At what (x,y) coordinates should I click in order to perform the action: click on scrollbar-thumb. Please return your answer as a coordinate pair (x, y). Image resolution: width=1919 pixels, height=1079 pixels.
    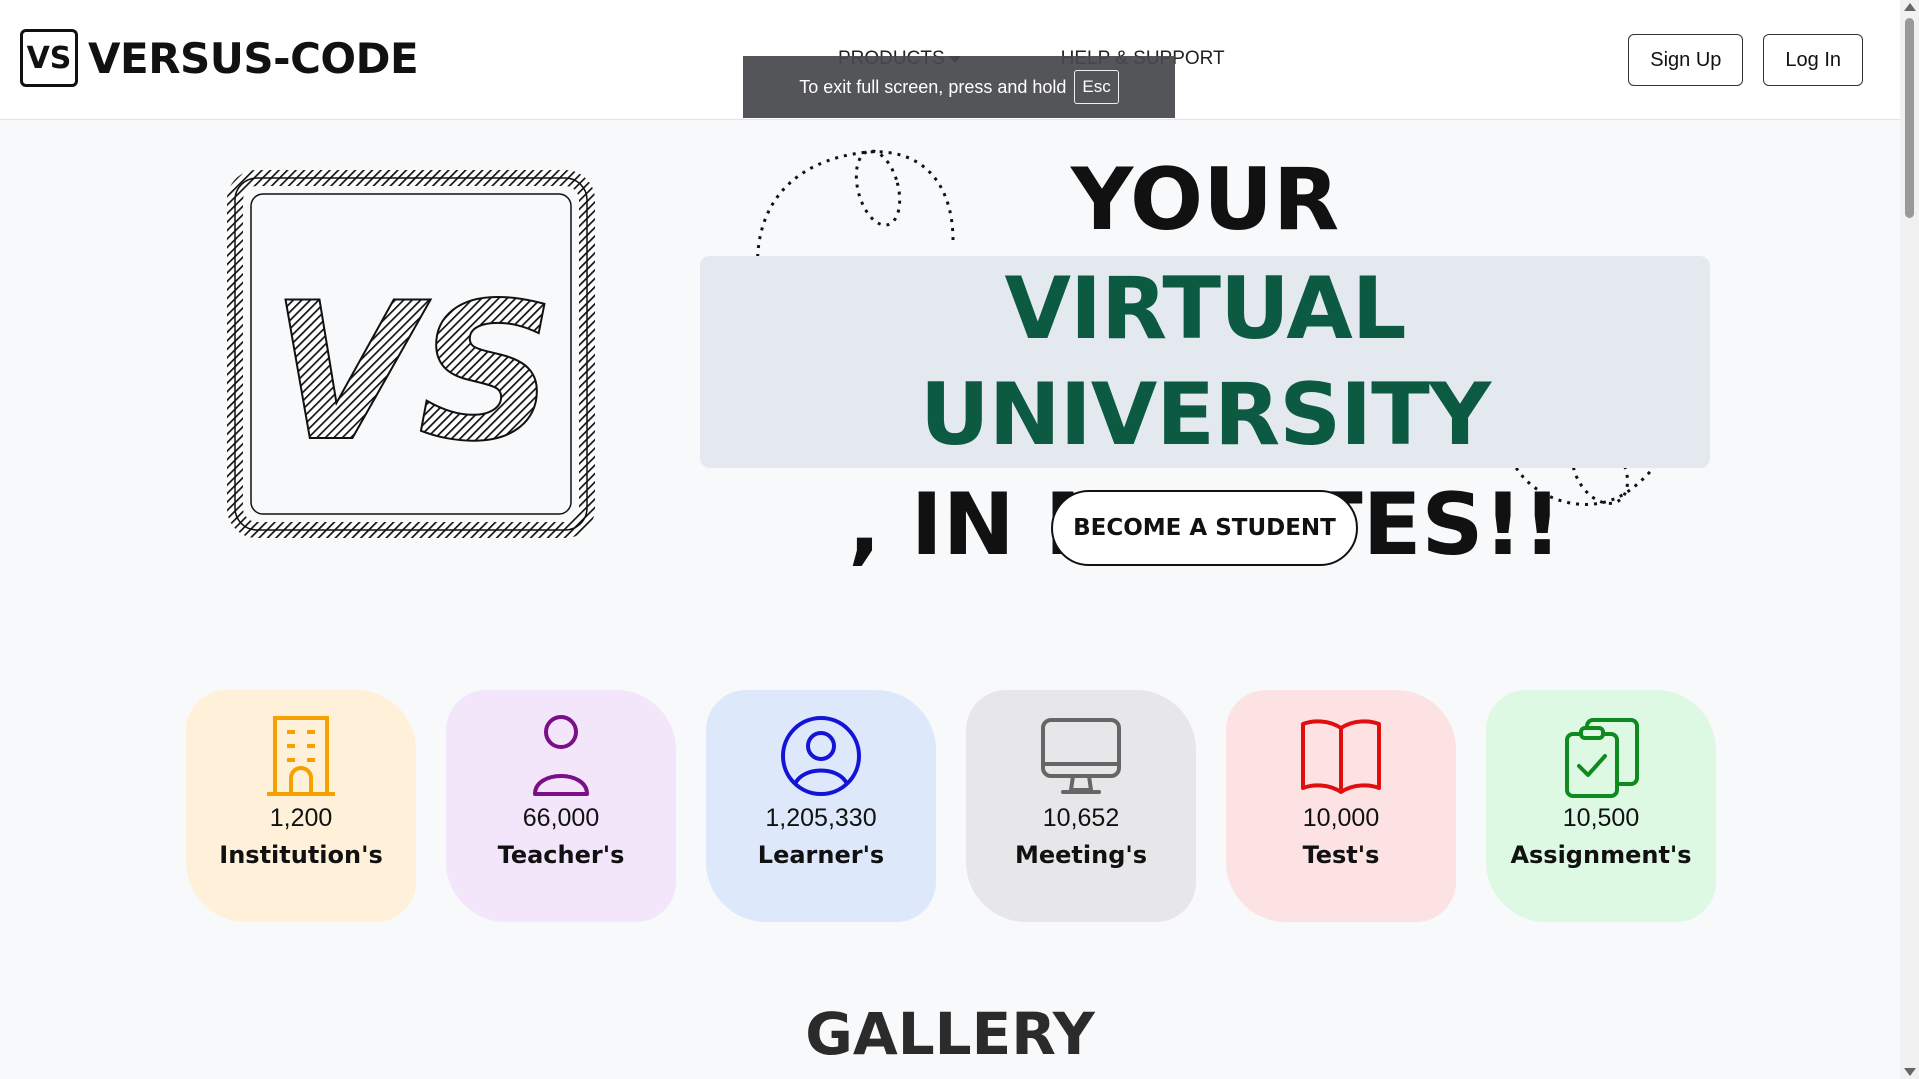
    Looking at the image, I should click on (1909, 118).